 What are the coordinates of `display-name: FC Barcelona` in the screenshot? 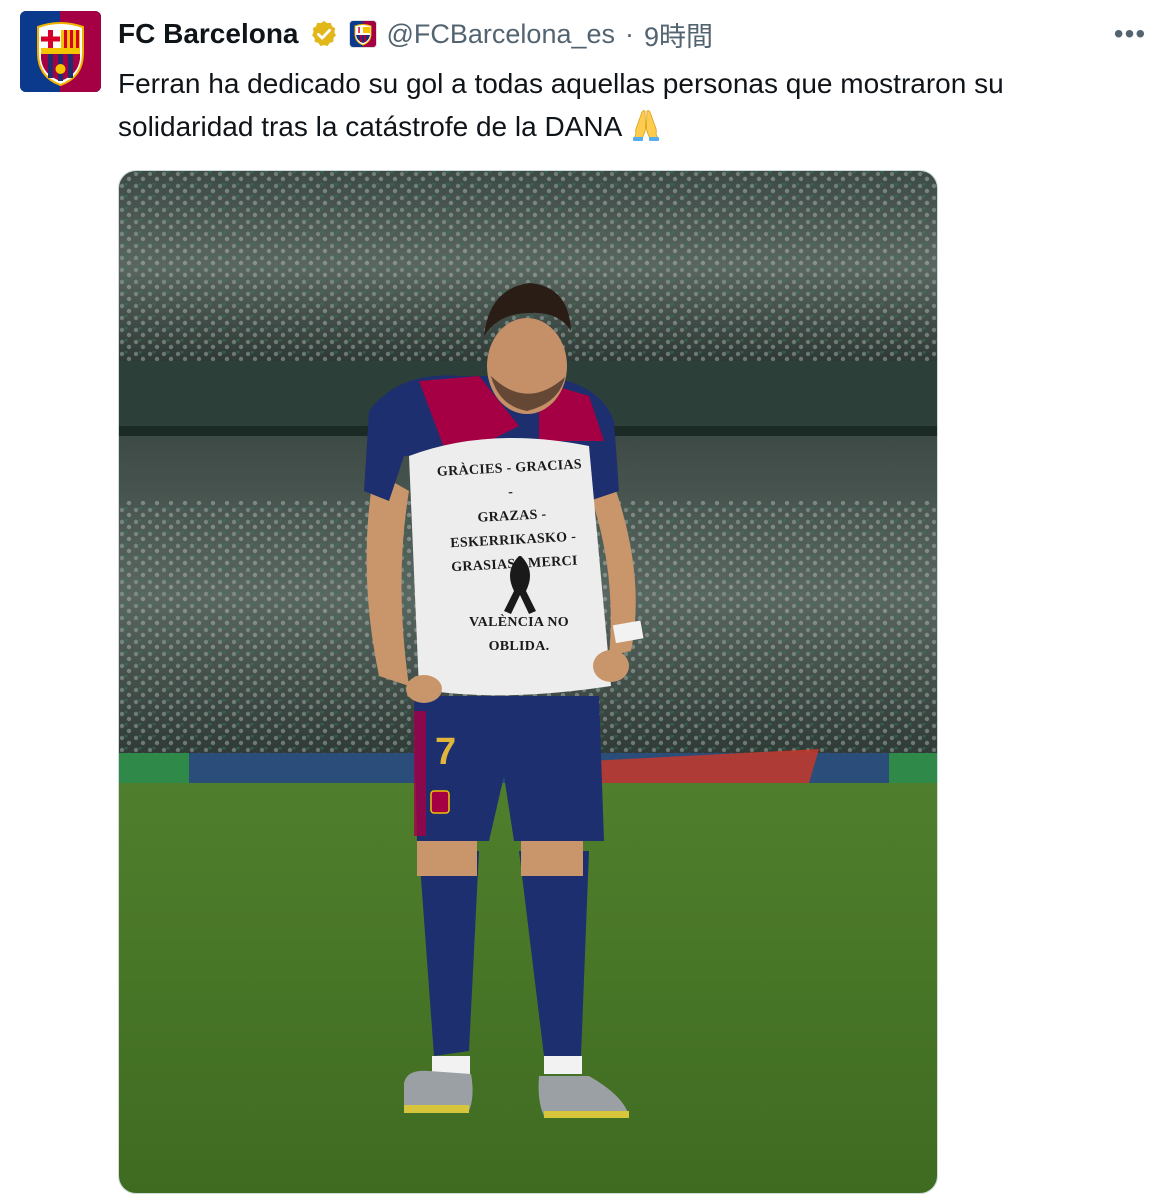 It's located at (208, 34).